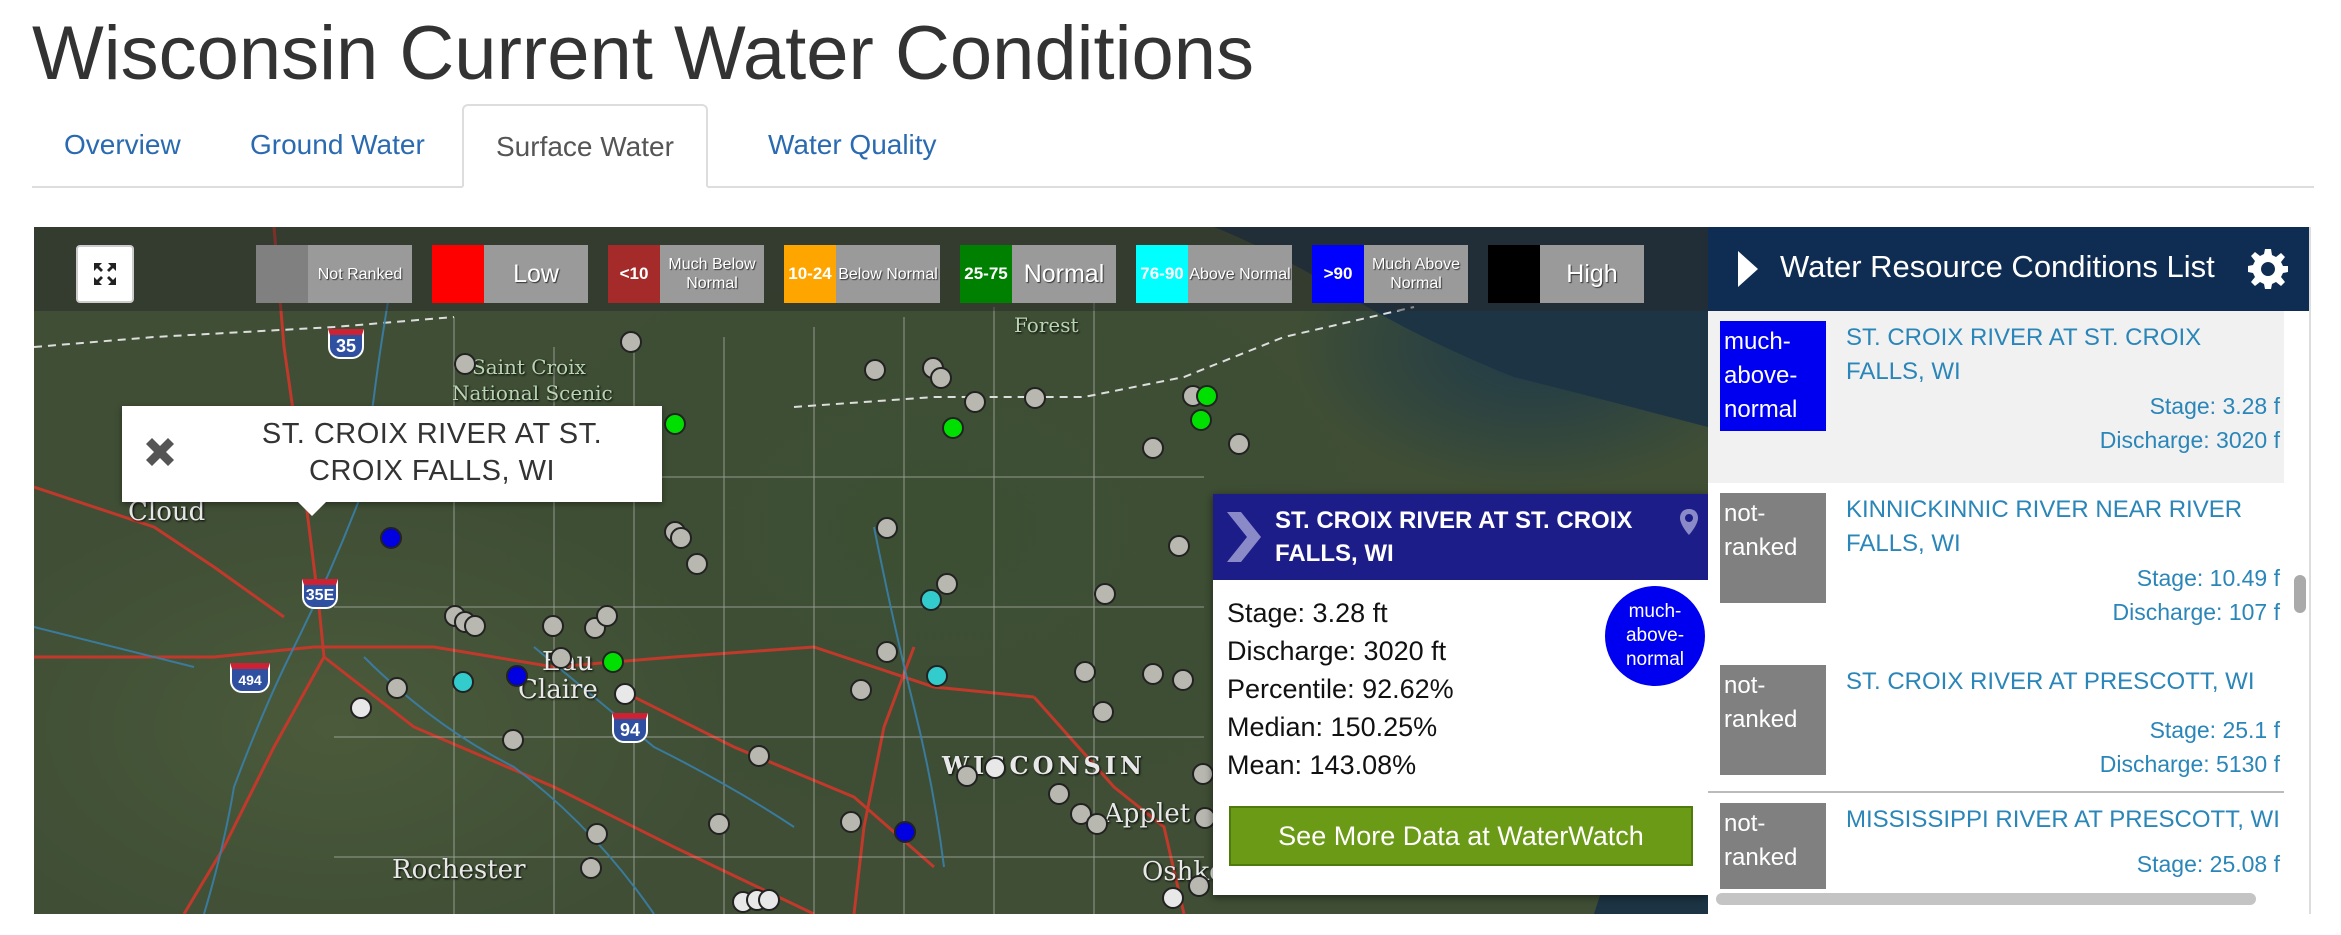 The width and height of the screenshot is (2341, 935). I want to click on tooltip-site-name: ST. CROIX RIVER AT ST. CROIX FALLS, WI, so click(432, 452).